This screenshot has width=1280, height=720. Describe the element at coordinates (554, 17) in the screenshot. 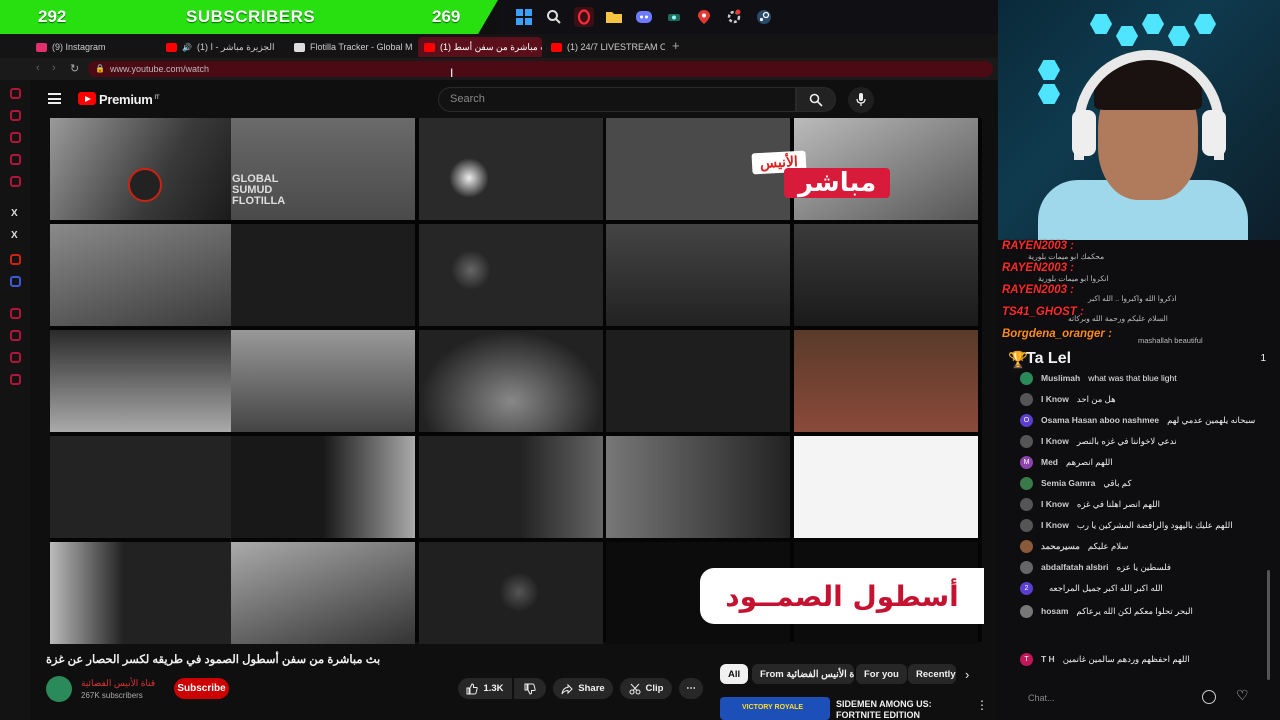

I see `search-icon` at that location.